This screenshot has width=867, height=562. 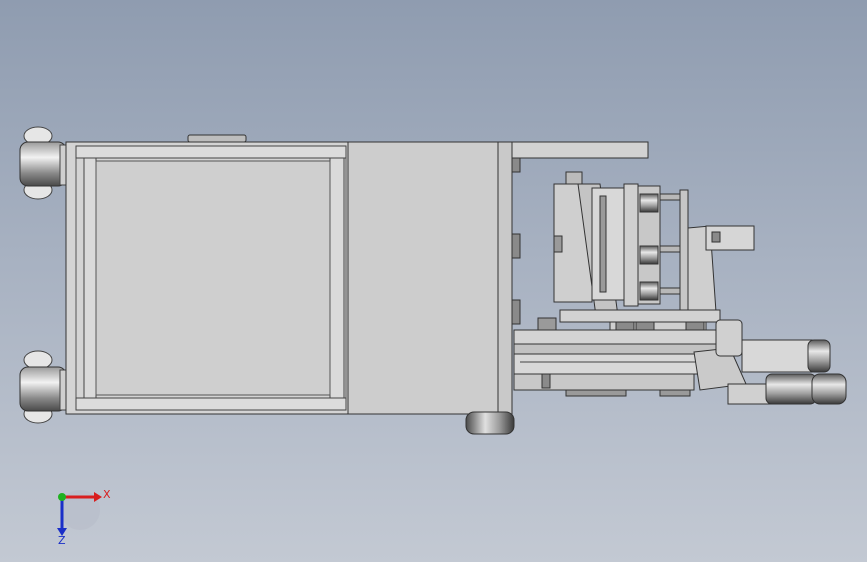 I want to click on z-axis-label: Z, so click(x=62, y=540).